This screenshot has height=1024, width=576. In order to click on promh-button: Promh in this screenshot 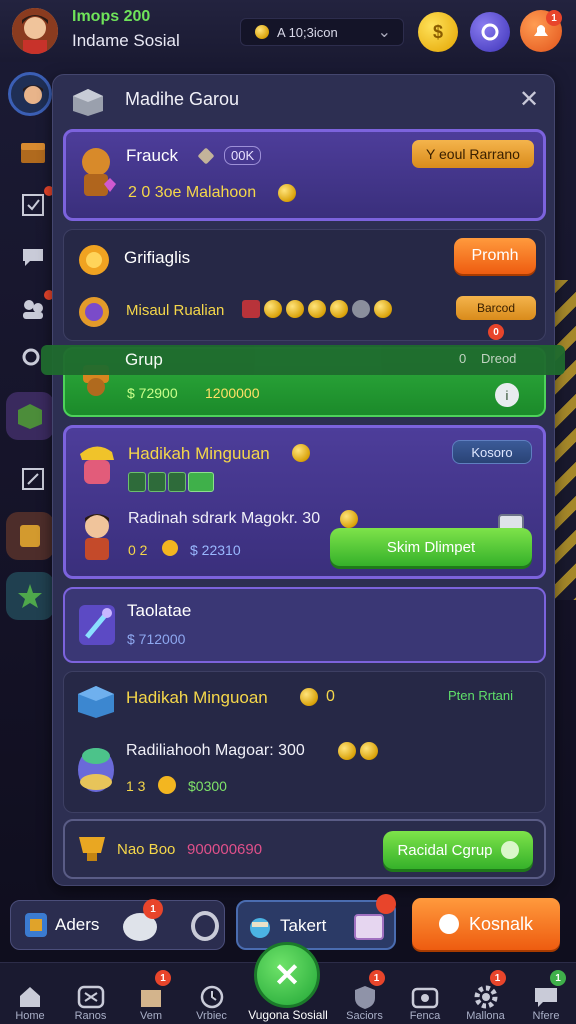, I will do `click(495, 256)`.